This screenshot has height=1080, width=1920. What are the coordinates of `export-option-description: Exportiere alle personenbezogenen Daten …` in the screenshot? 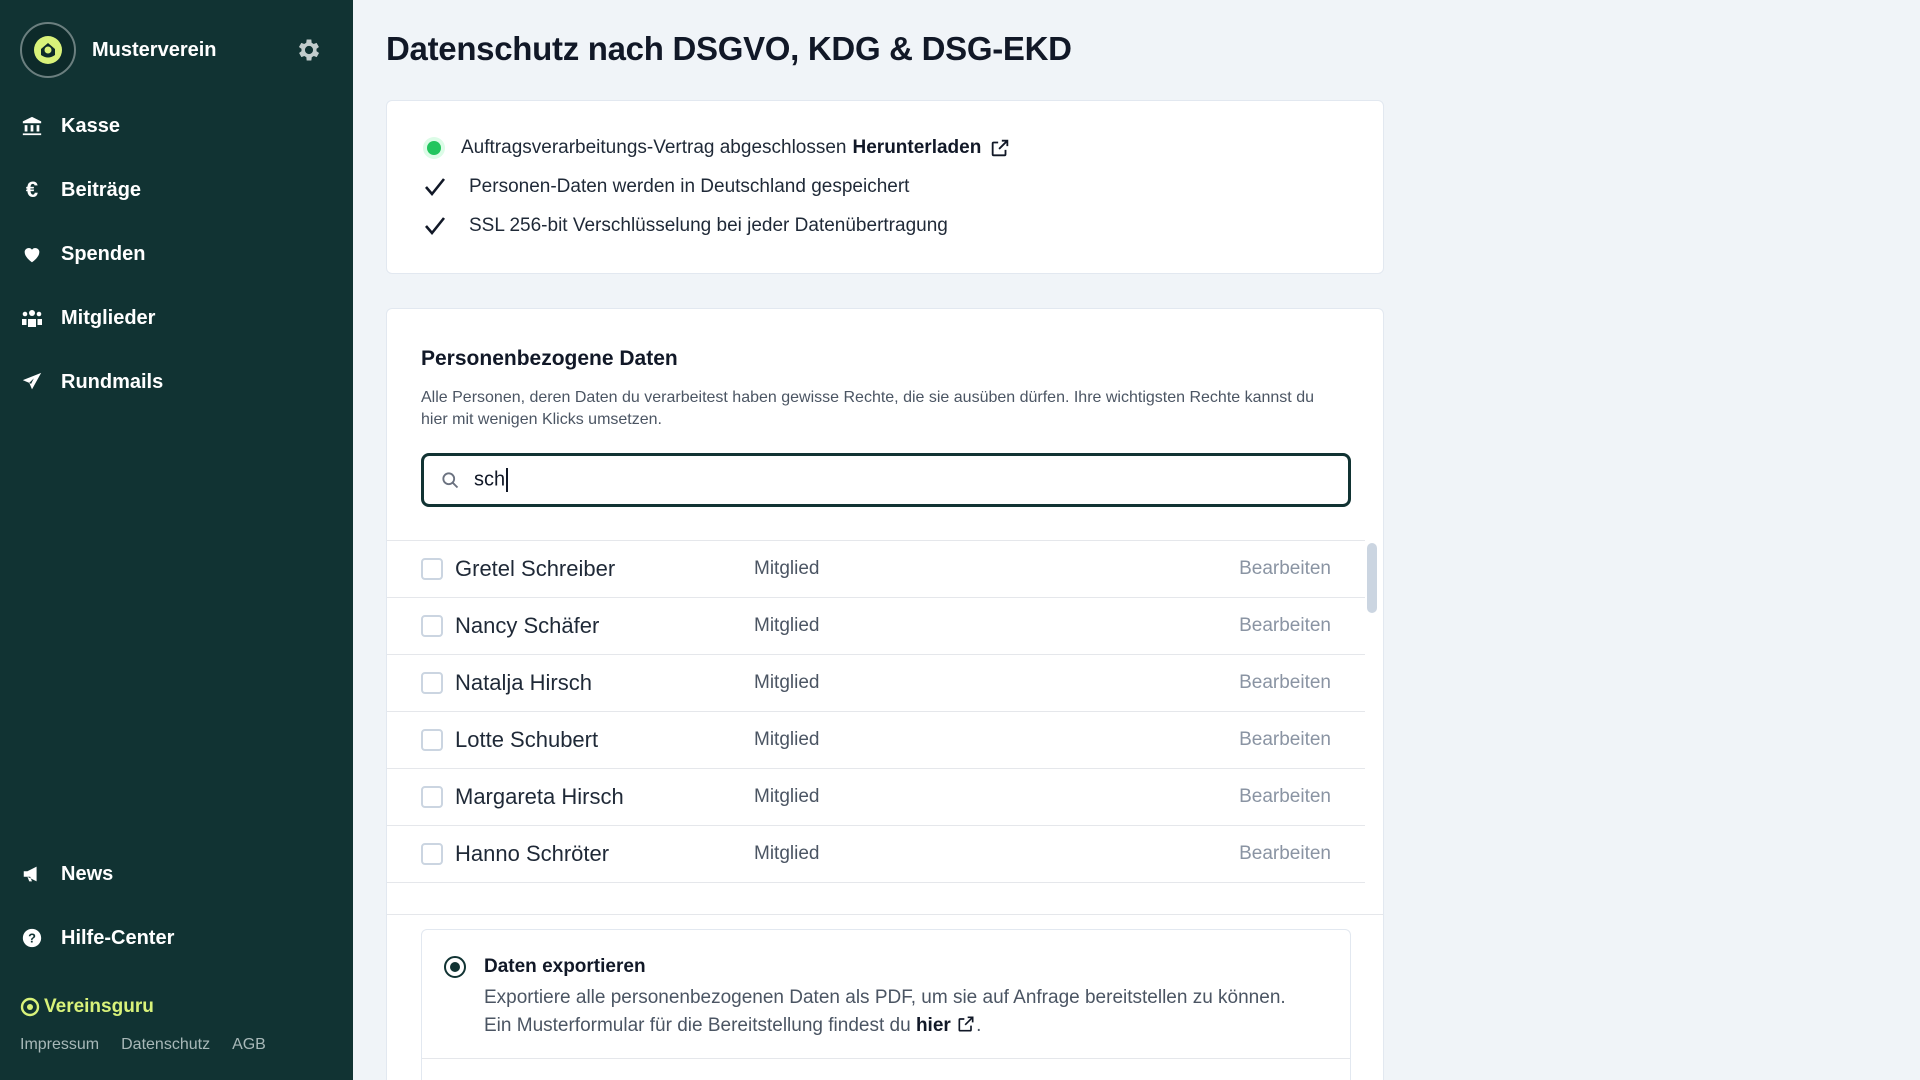 It's located at (894, 1012).